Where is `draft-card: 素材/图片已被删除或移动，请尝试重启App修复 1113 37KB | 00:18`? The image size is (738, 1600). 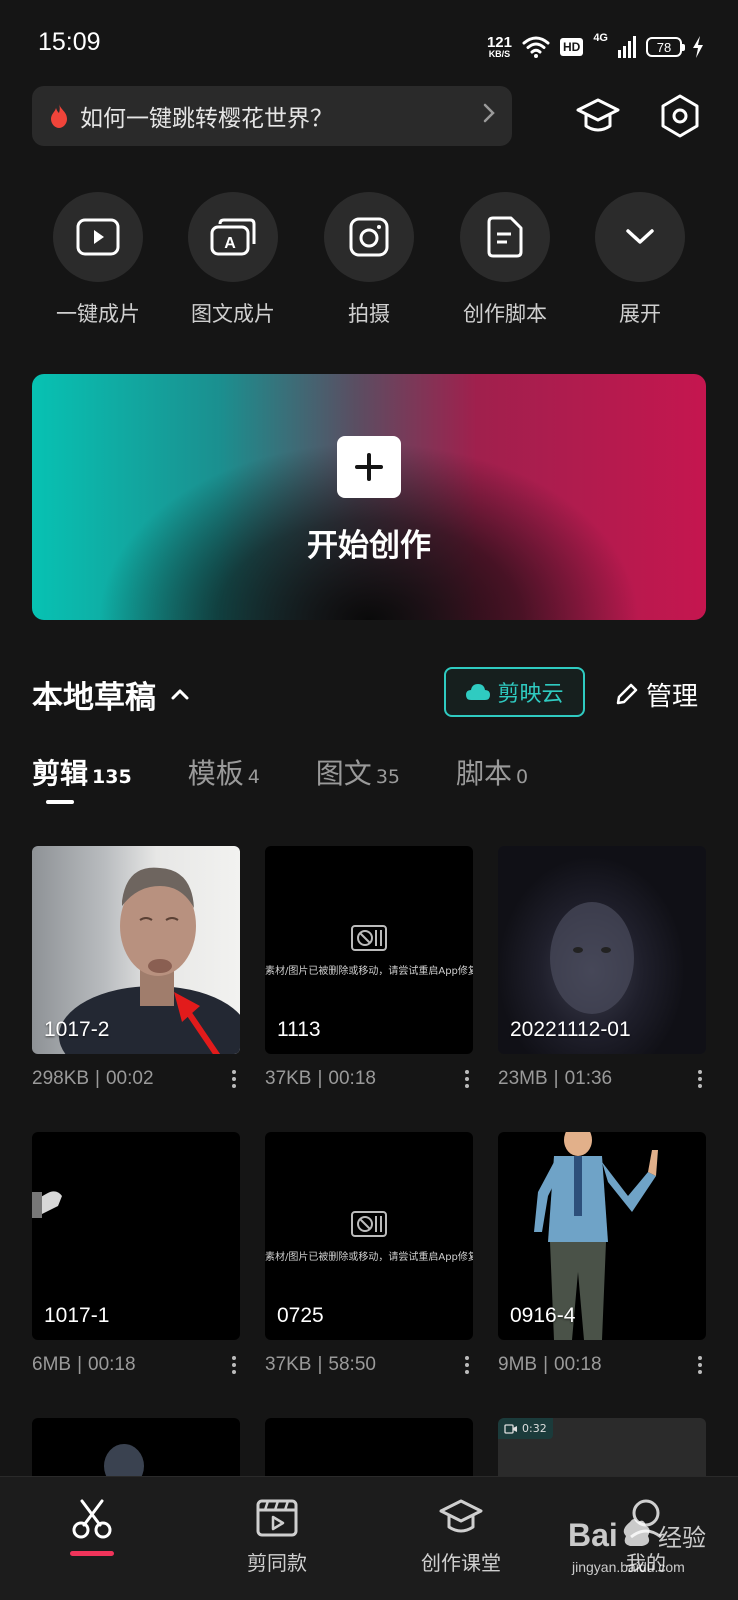
draft-card: 素材/图片已被删除或移动，请尝试重启App修复 1113 37KB | 00:18 is located at coordinates (369, 968).